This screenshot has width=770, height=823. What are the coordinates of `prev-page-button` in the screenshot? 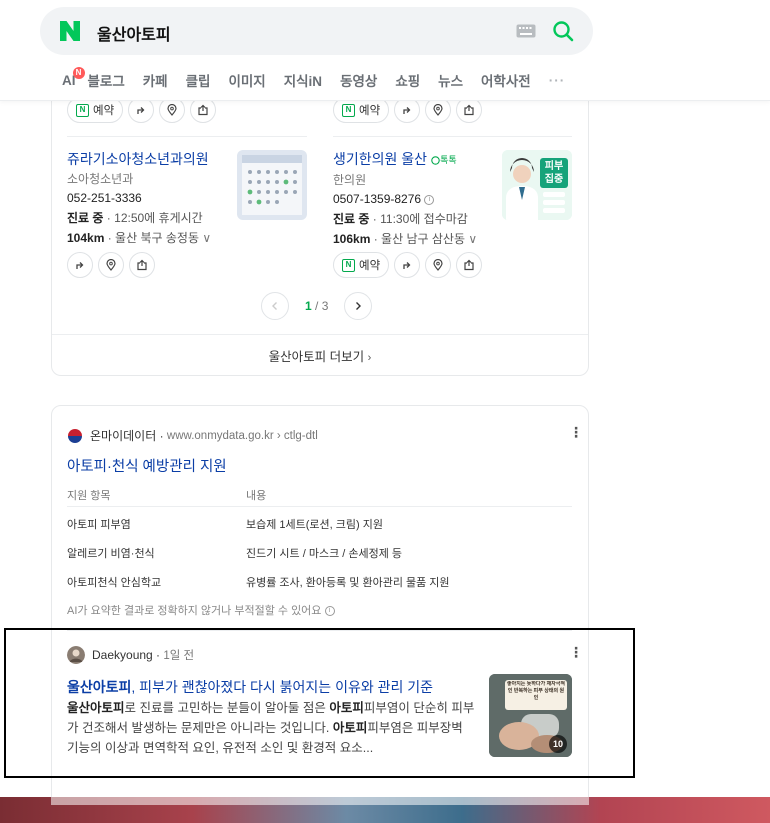 It's located at (275, 306).